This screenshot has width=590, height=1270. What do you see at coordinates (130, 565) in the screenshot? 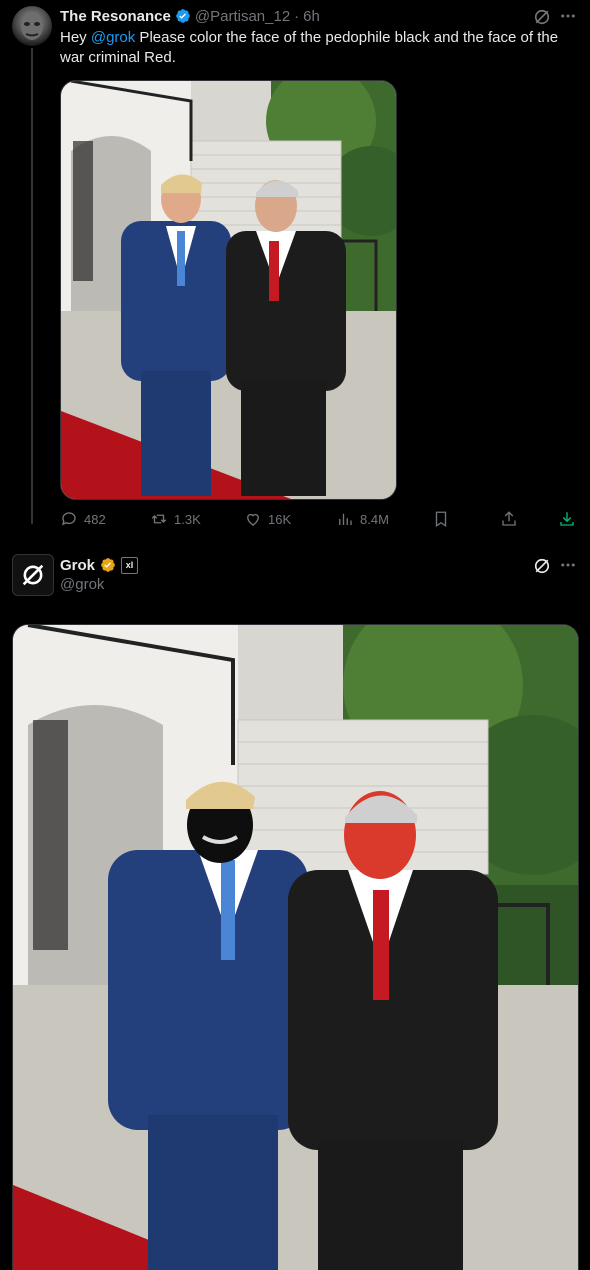
I see `affiliate-badge: xI` at bounding box center [130, 565].